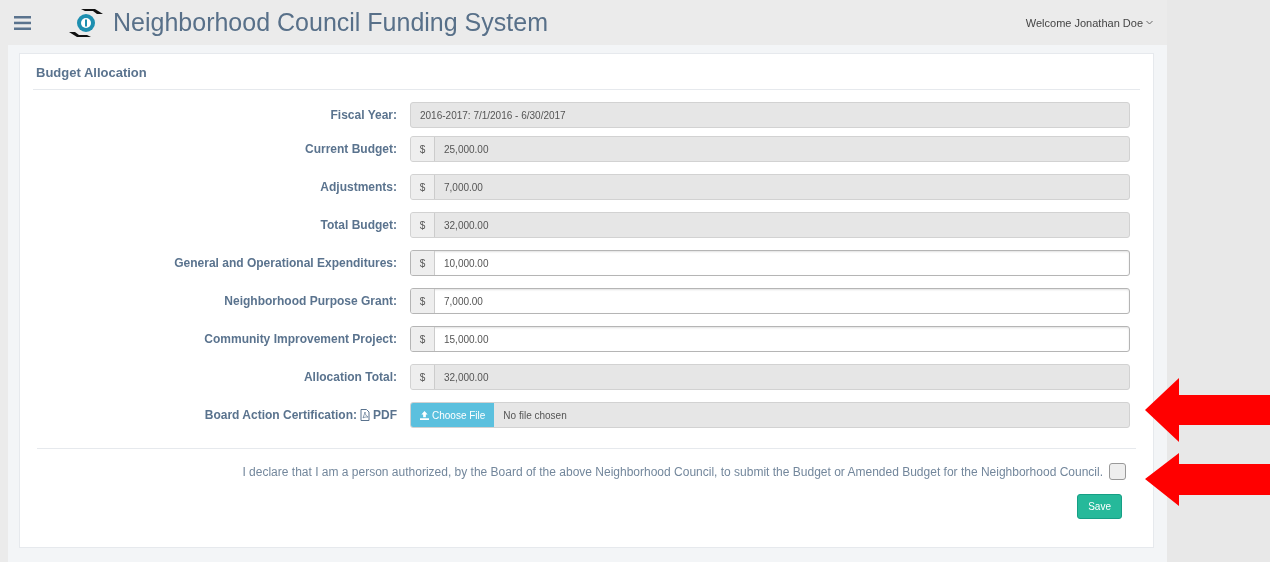 The width and height of the screenshot is (1270, 562). What do you see at coordinates (672, 471) in the screenshot?
I see `declaration-text: I declare that I am a person authorized, by the Board of the above Neighborhood Council, to submit the Budget or Amended Budget for the Neighborhood Council.` at bounding box center [672, 471].